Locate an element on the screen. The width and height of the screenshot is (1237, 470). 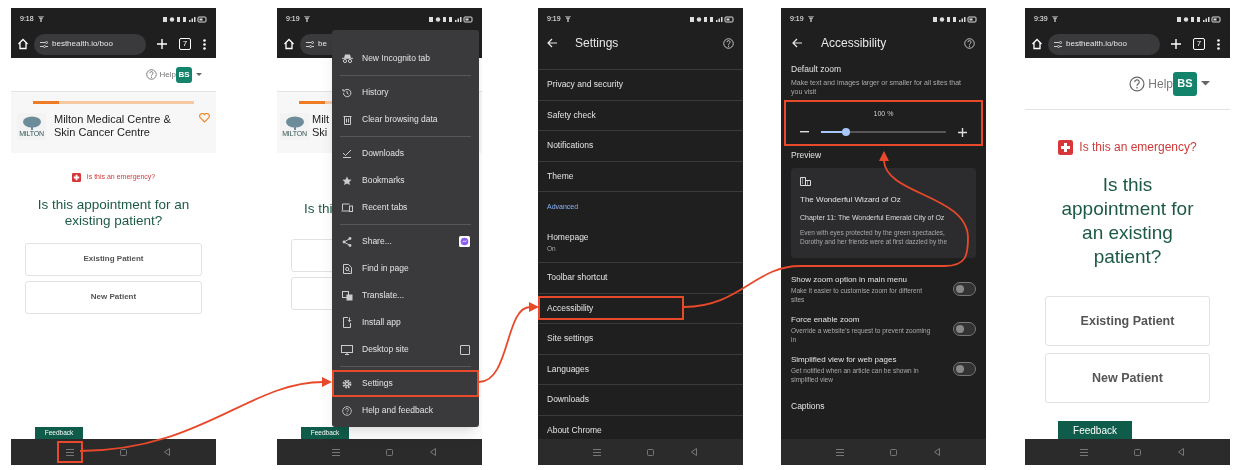
feedback-tab: Feedback is located at coordinates (1095, 430).